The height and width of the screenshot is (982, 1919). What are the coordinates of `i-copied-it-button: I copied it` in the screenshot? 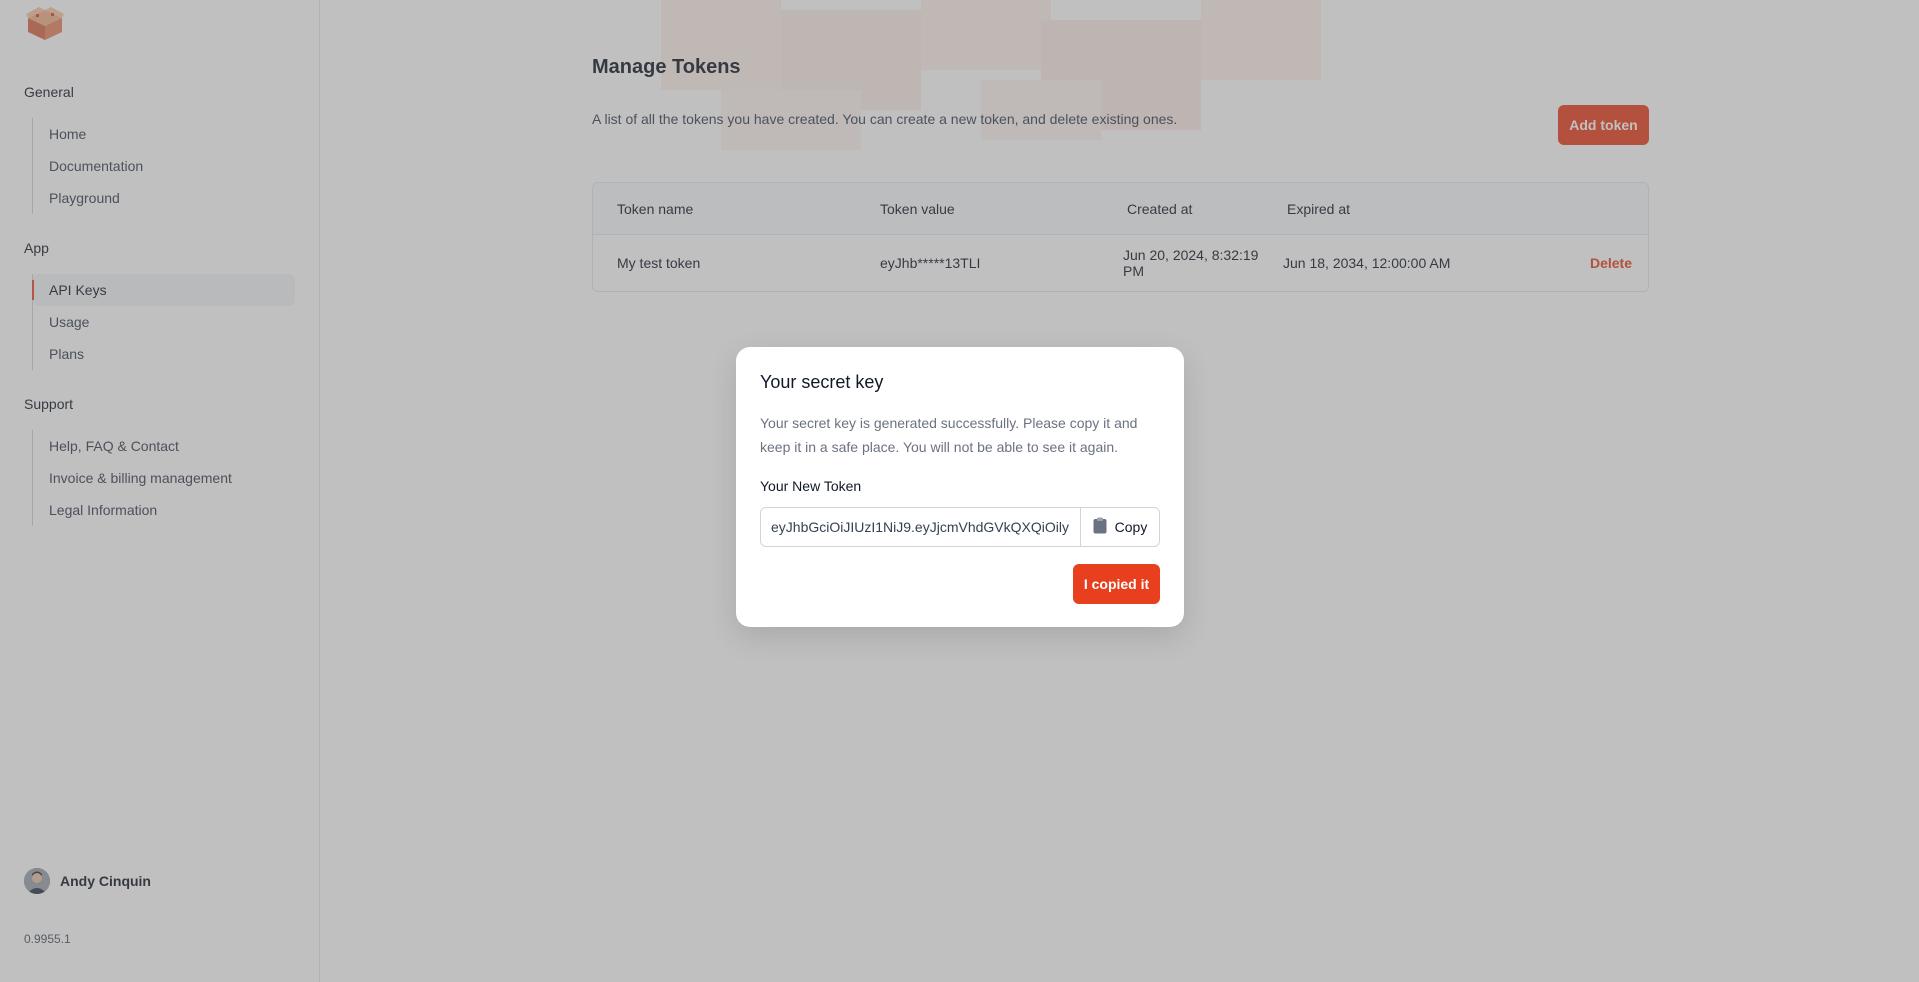 It's located at (1116, 584).